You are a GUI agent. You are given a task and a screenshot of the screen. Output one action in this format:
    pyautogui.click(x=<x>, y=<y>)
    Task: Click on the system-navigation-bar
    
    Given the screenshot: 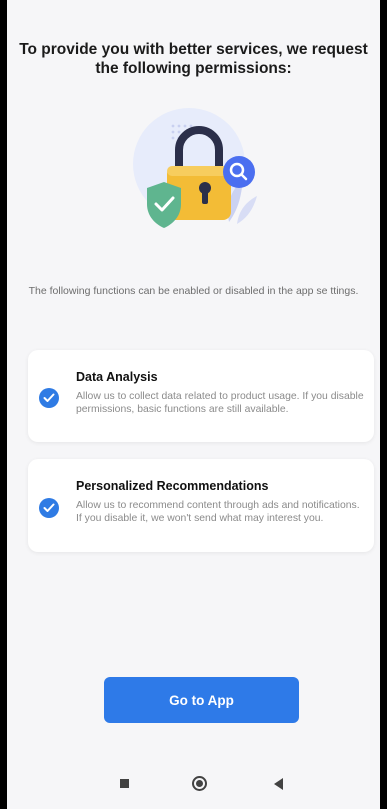 What is the action you would take?
    pyautogui.click(x=193, y=788)
    